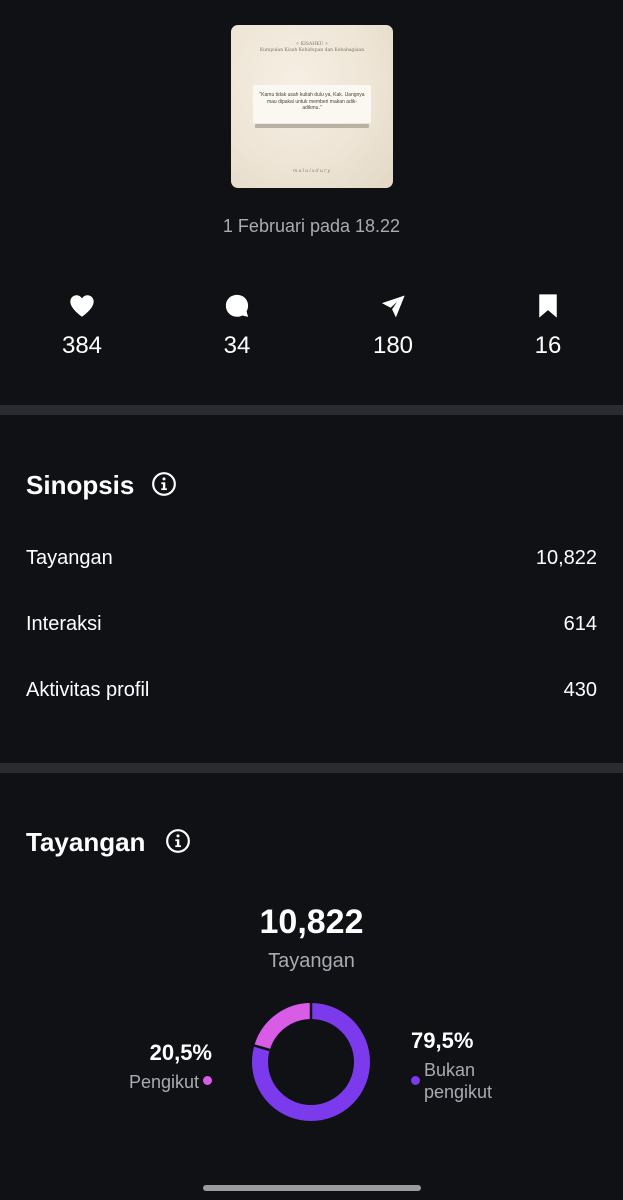 Image resolution: width=623 pixels, height=1200 pixels. I want to click on views-title: Tayangan, so click(86, 842).